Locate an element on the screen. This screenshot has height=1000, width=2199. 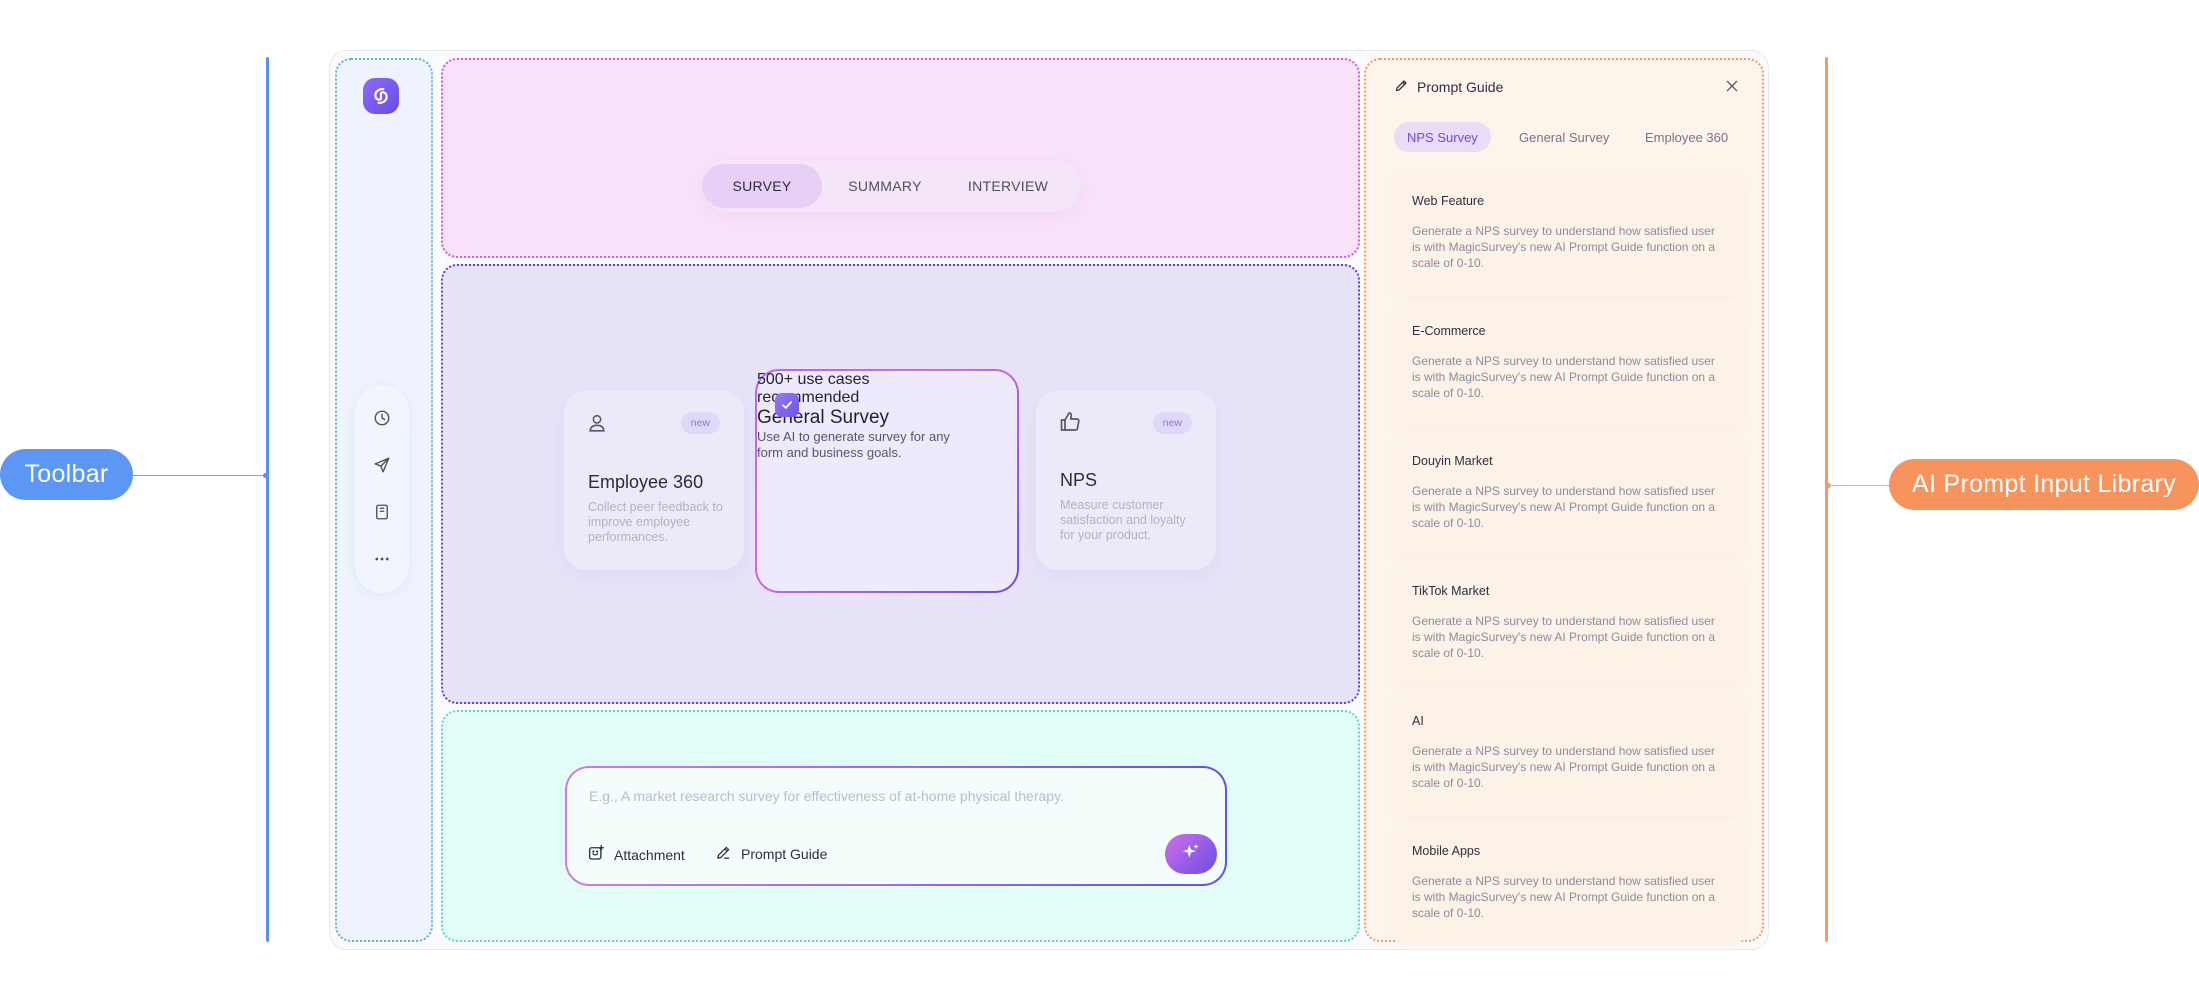
thumbs-up-icon is located at coordinates (1070, 424).